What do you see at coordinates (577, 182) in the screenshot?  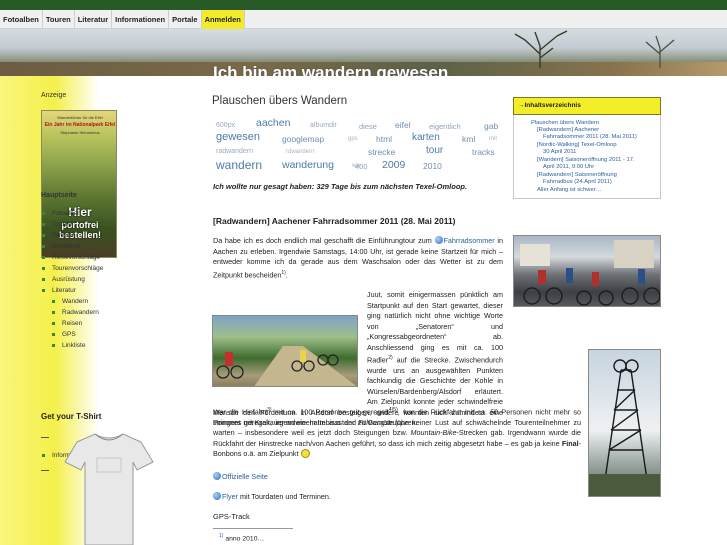 I see `toc-item-cont: Fahrradbus (24.April 2011)` at bounding box center [577, 182].